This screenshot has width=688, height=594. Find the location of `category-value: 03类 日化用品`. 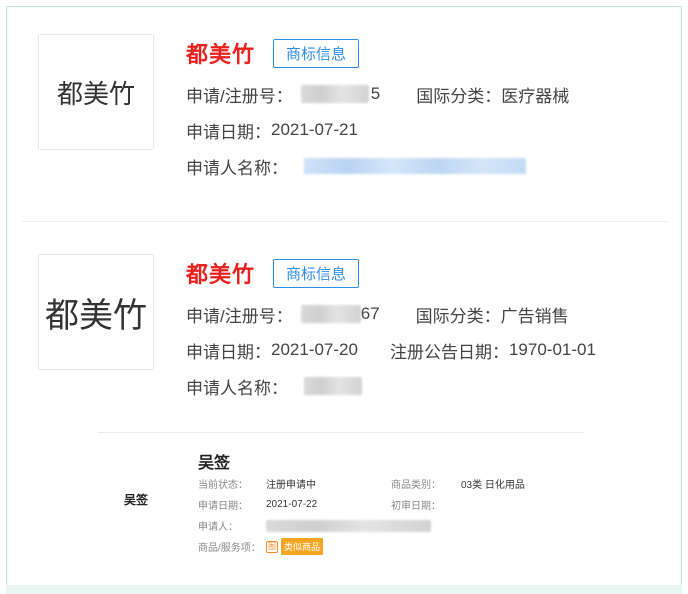

category-value: 03类 日化用品 is located at coordinates (493, 485).